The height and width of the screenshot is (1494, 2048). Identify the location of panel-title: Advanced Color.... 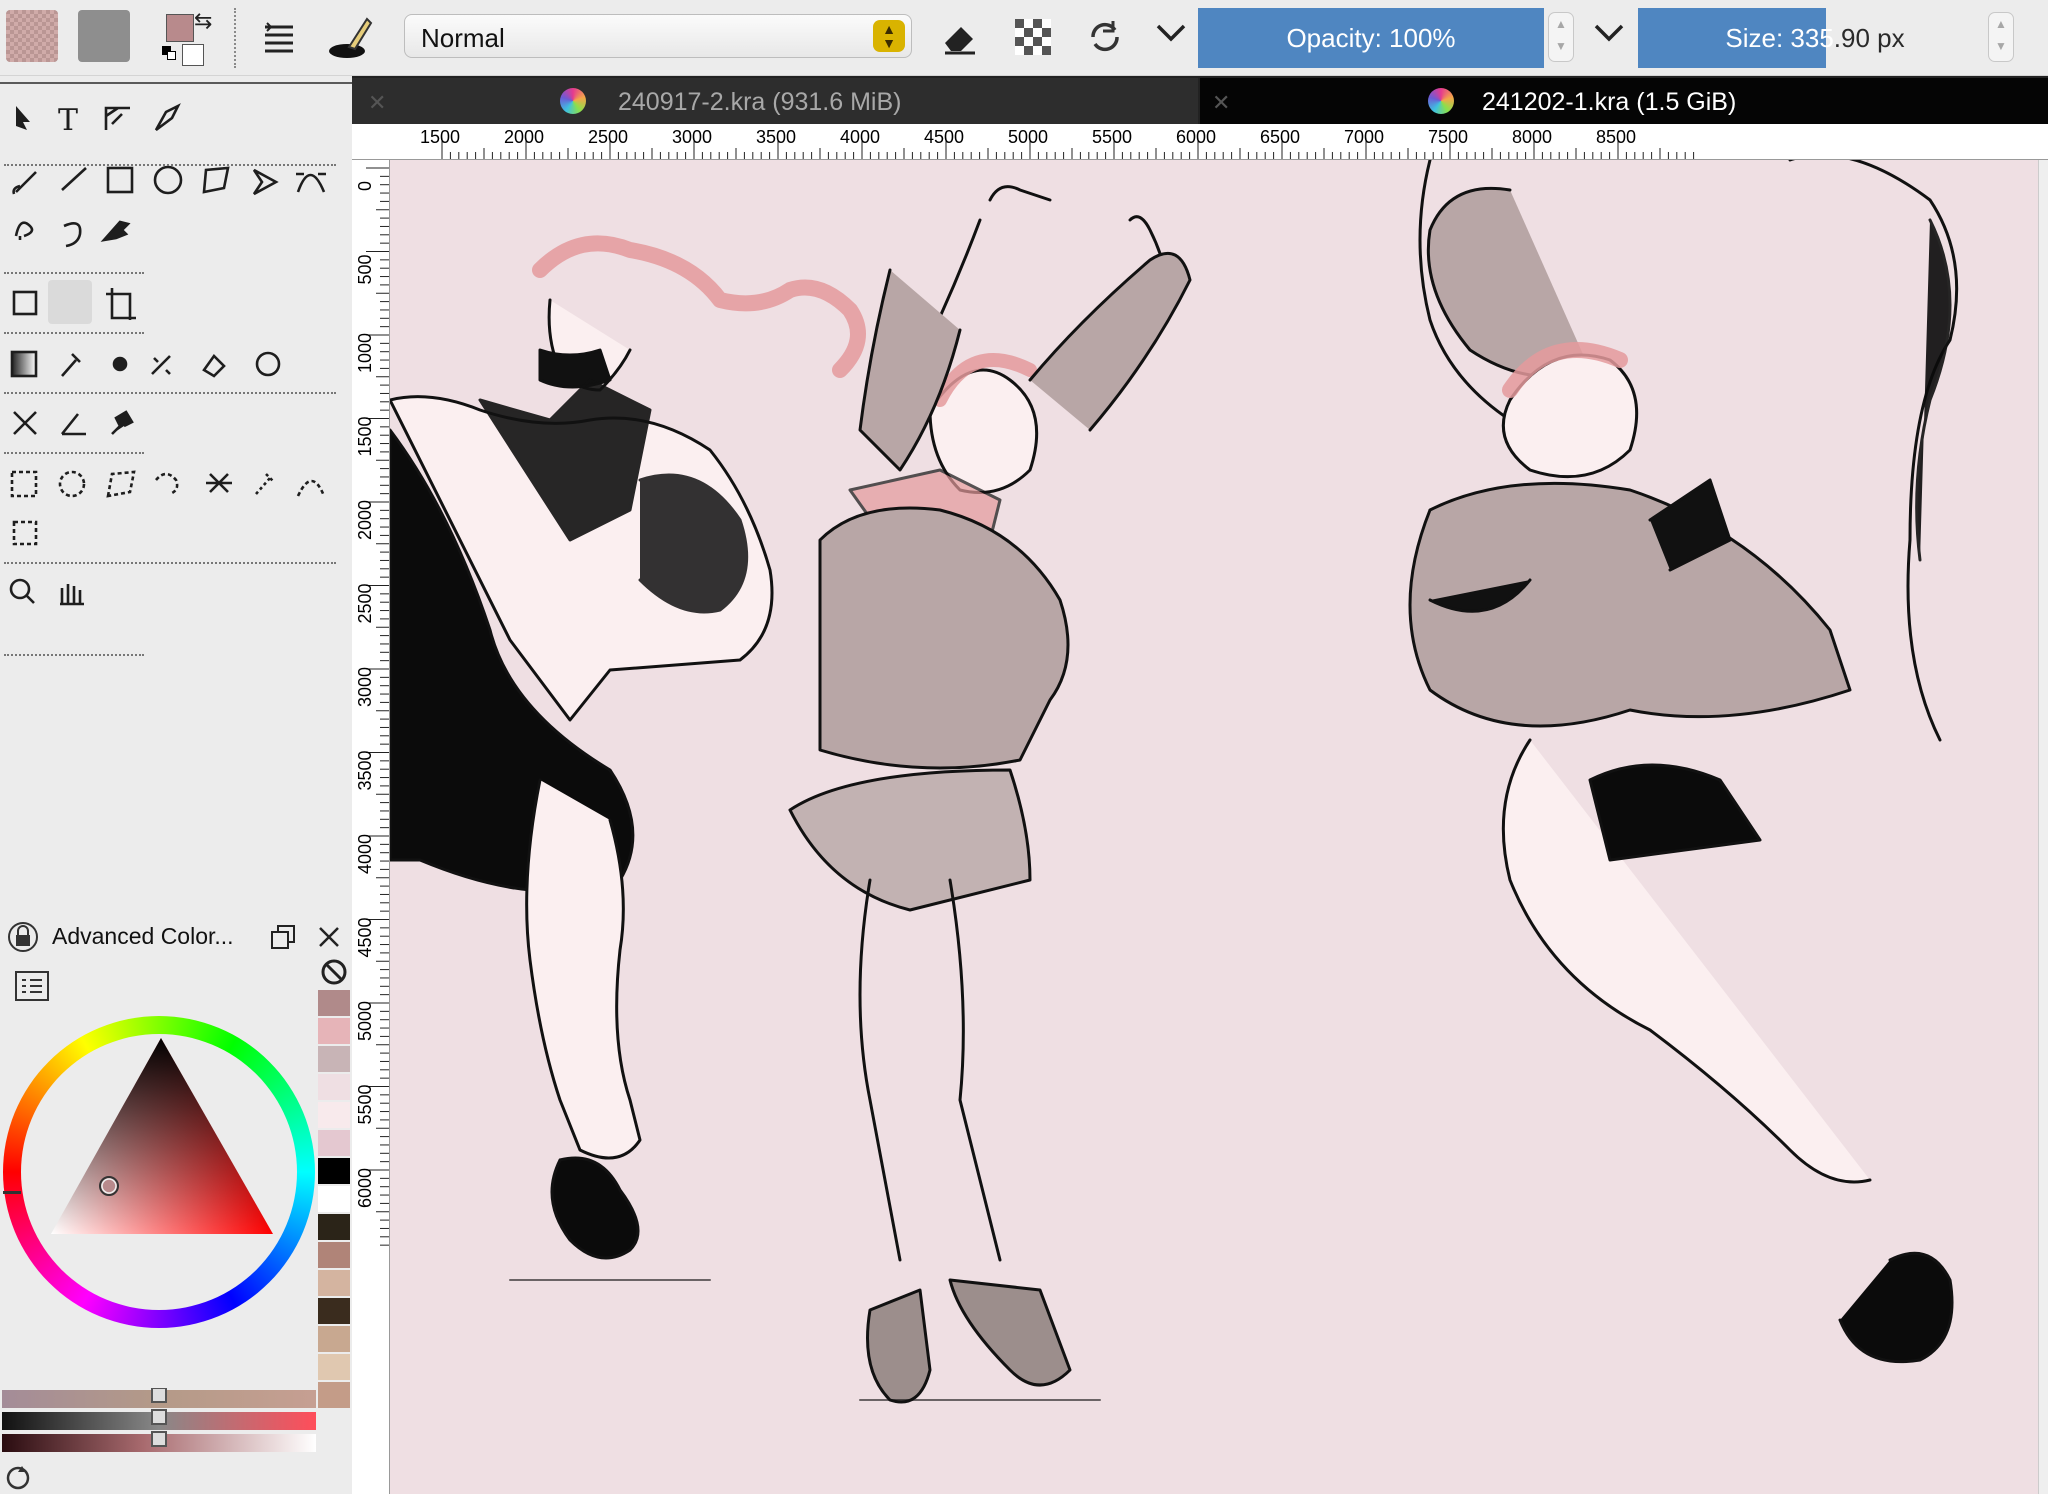
(143, 936).